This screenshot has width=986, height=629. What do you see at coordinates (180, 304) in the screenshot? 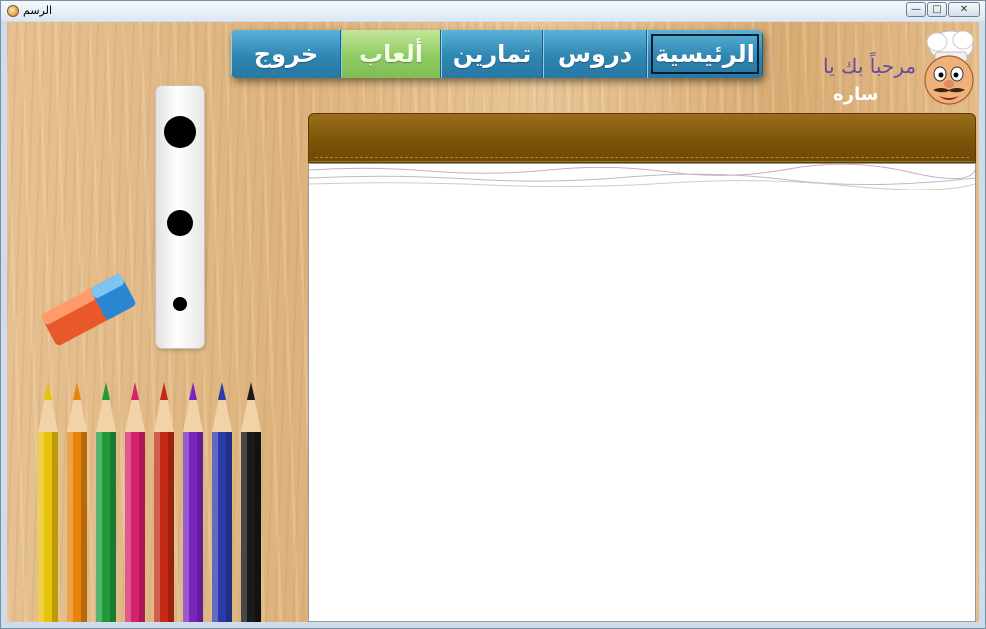
I see `brush-size-small` at bounding box center [180, 304].